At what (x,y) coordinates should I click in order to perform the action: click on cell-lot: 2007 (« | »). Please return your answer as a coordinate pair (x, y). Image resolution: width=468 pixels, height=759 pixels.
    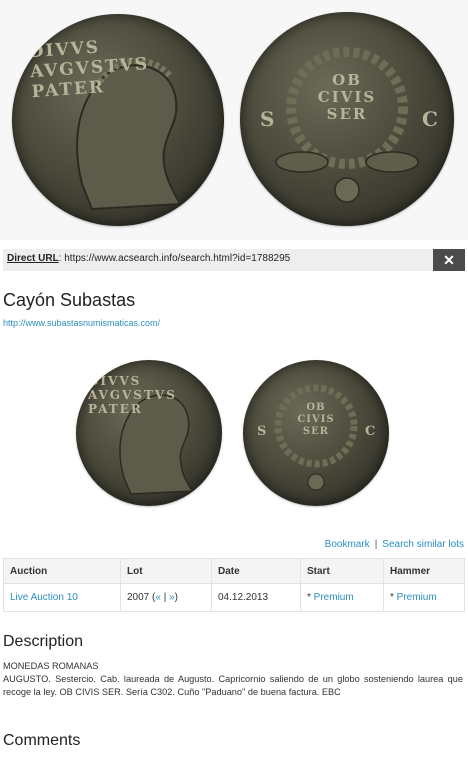
    Looking at the image, I should click on (166, 597).